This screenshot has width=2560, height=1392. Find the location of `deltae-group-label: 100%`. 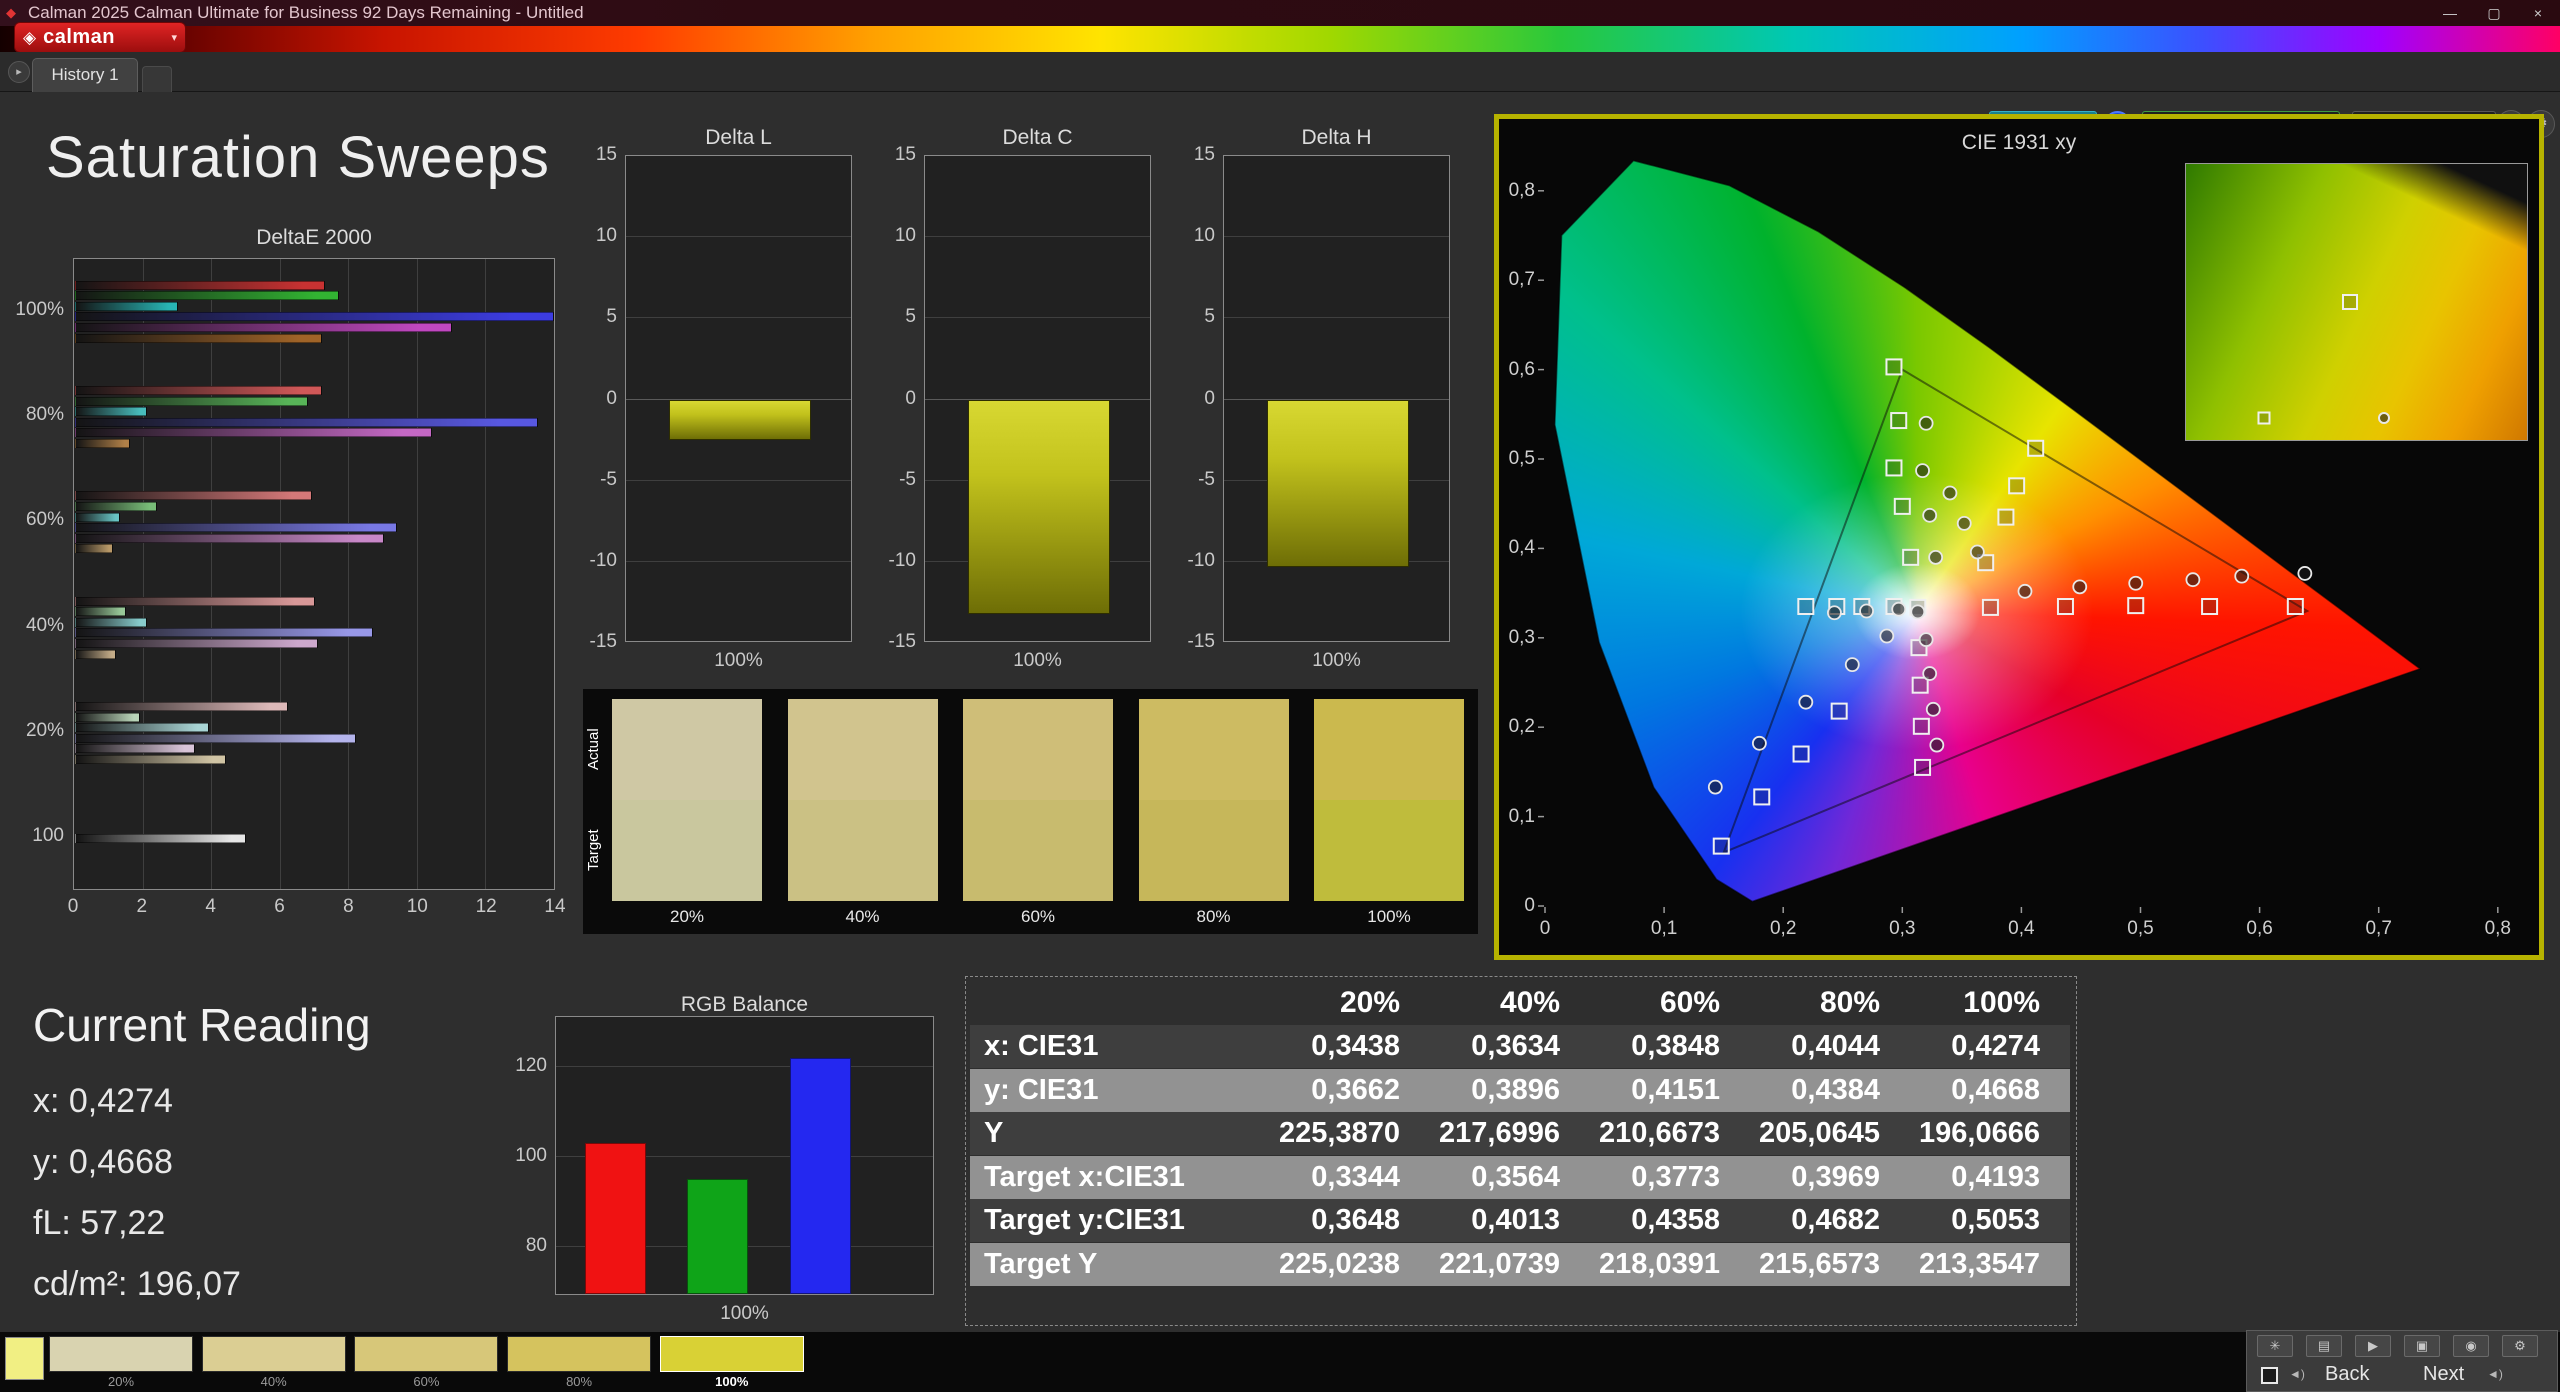

deltae-group-label: 100% is located at coordinates (39, 309).